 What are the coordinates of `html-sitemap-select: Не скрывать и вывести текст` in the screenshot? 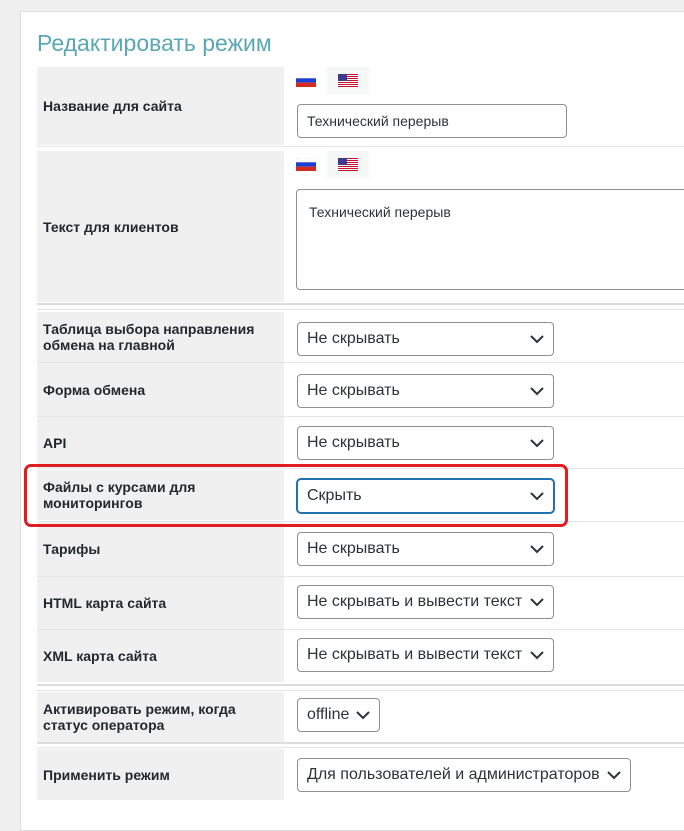 It's located at (425, 602).